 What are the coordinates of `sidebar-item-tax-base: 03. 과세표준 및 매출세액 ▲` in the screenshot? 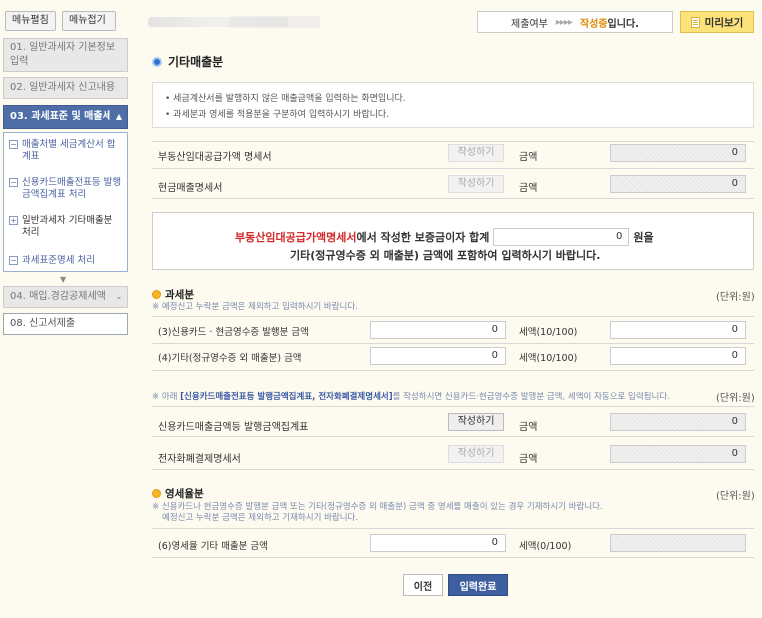 It's located at (65, 117).